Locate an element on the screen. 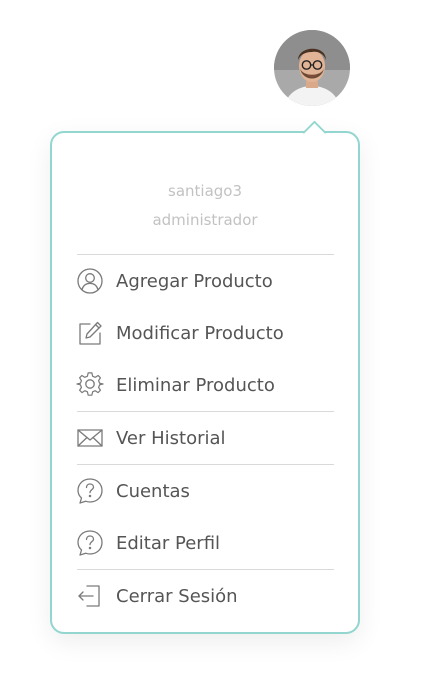  edit-icon is located at coordinates (90, 333).